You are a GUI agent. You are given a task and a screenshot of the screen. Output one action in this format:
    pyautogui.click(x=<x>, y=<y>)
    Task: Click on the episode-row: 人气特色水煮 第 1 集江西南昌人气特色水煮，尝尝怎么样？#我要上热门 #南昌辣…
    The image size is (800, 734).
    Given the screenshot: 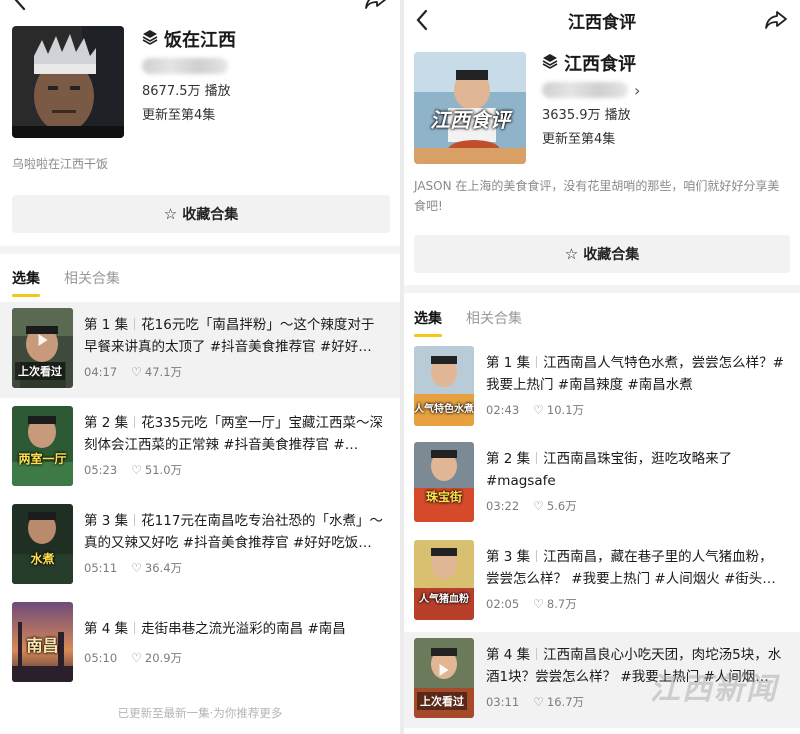 What is the action you would take?
    pyautogui.click(x=602, y=388)
    